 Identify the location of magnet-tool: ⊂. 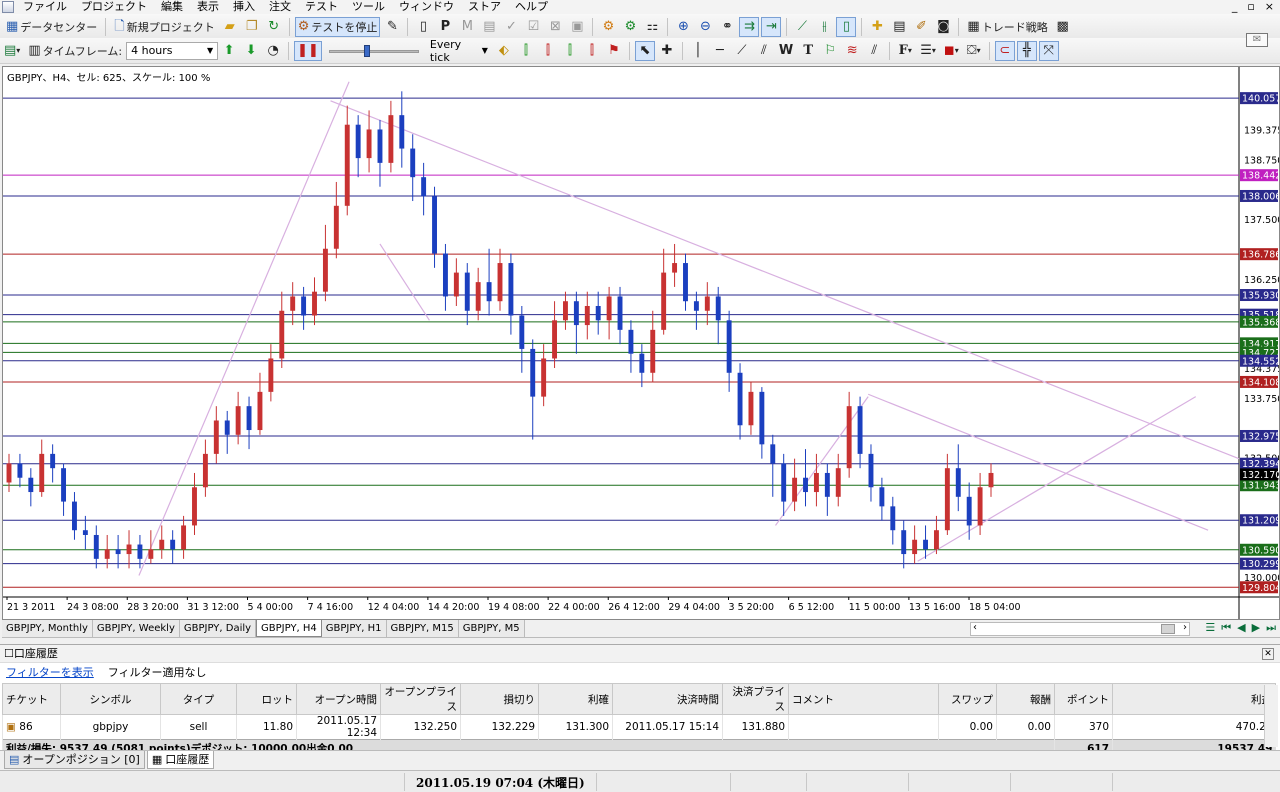
(1004, 50).